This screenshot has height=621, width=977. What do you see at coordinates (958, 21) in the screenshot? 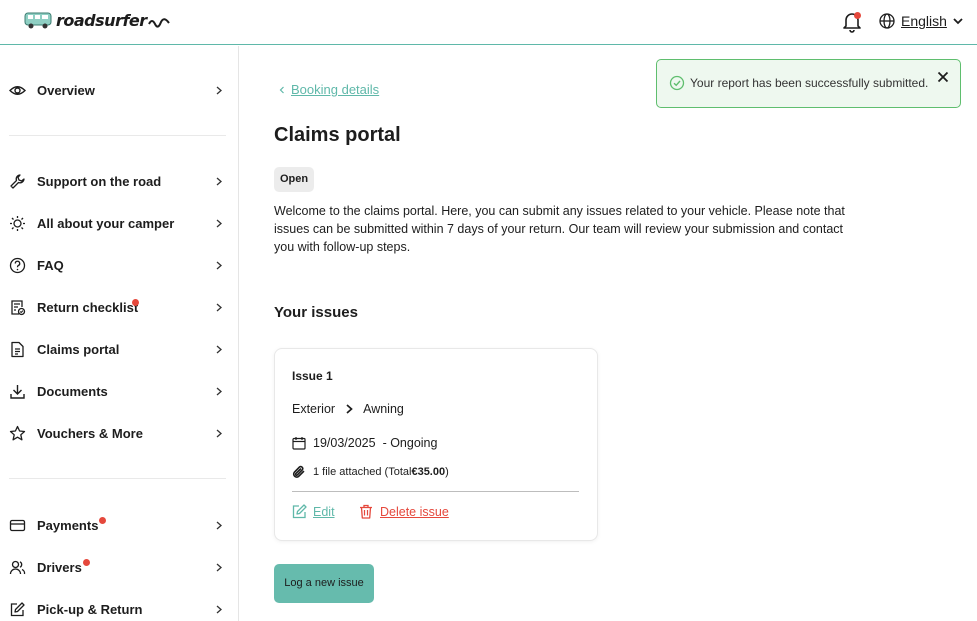
I see `chevron-down-icon` at bounding box center [958, 21].